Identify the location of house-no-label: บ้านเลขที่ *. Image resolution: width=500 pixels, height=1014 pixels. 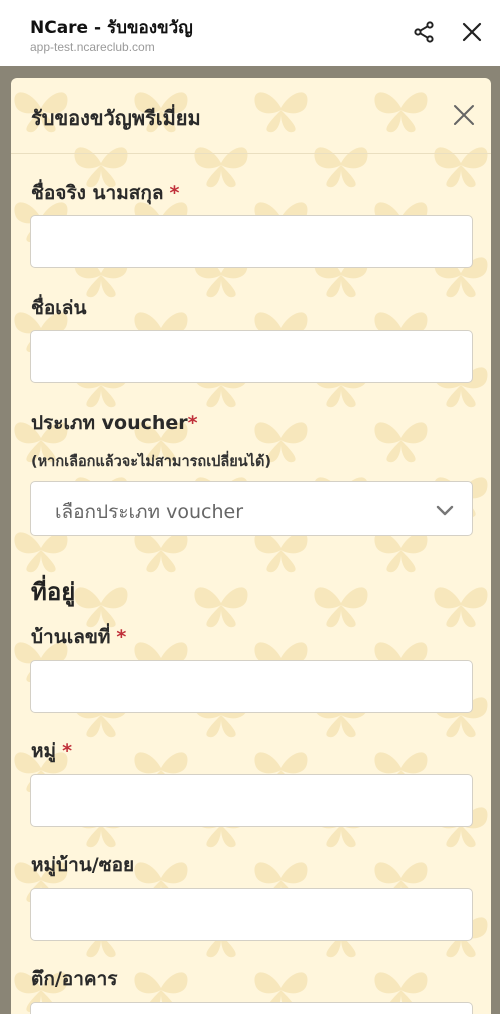
(78, 637).